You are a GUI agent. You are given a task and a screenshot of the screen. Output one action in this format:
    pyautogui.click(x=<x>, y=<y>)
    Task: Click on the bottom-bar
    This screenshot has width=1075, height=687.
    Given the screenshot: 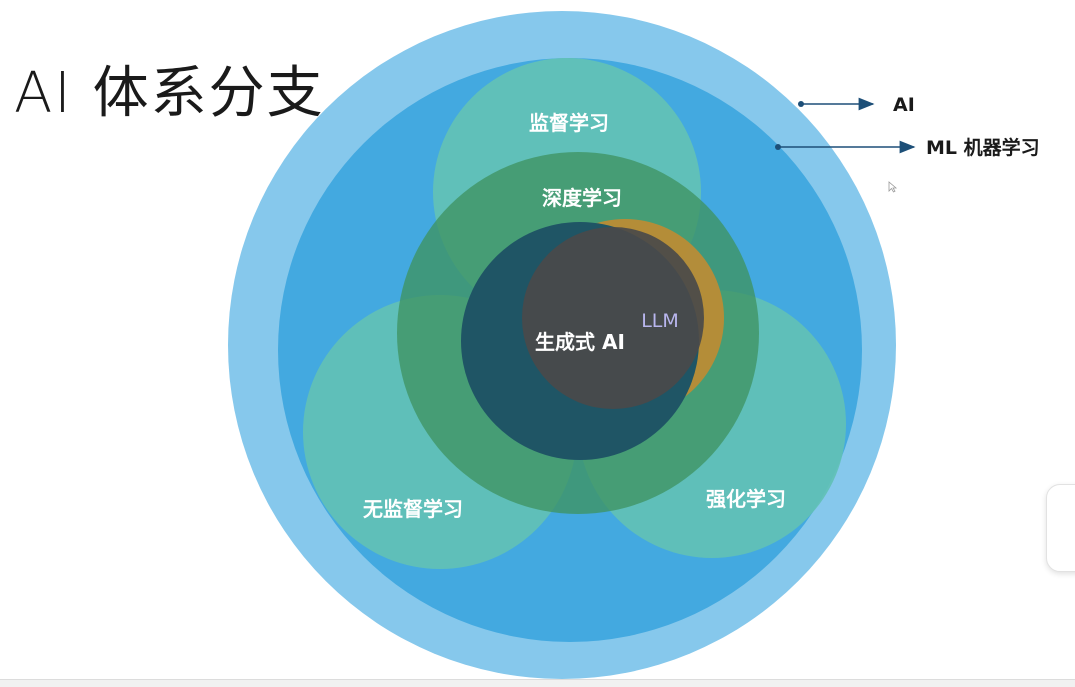 What is the action you would take?
    pyautogui.click(x=537, y=683)
    